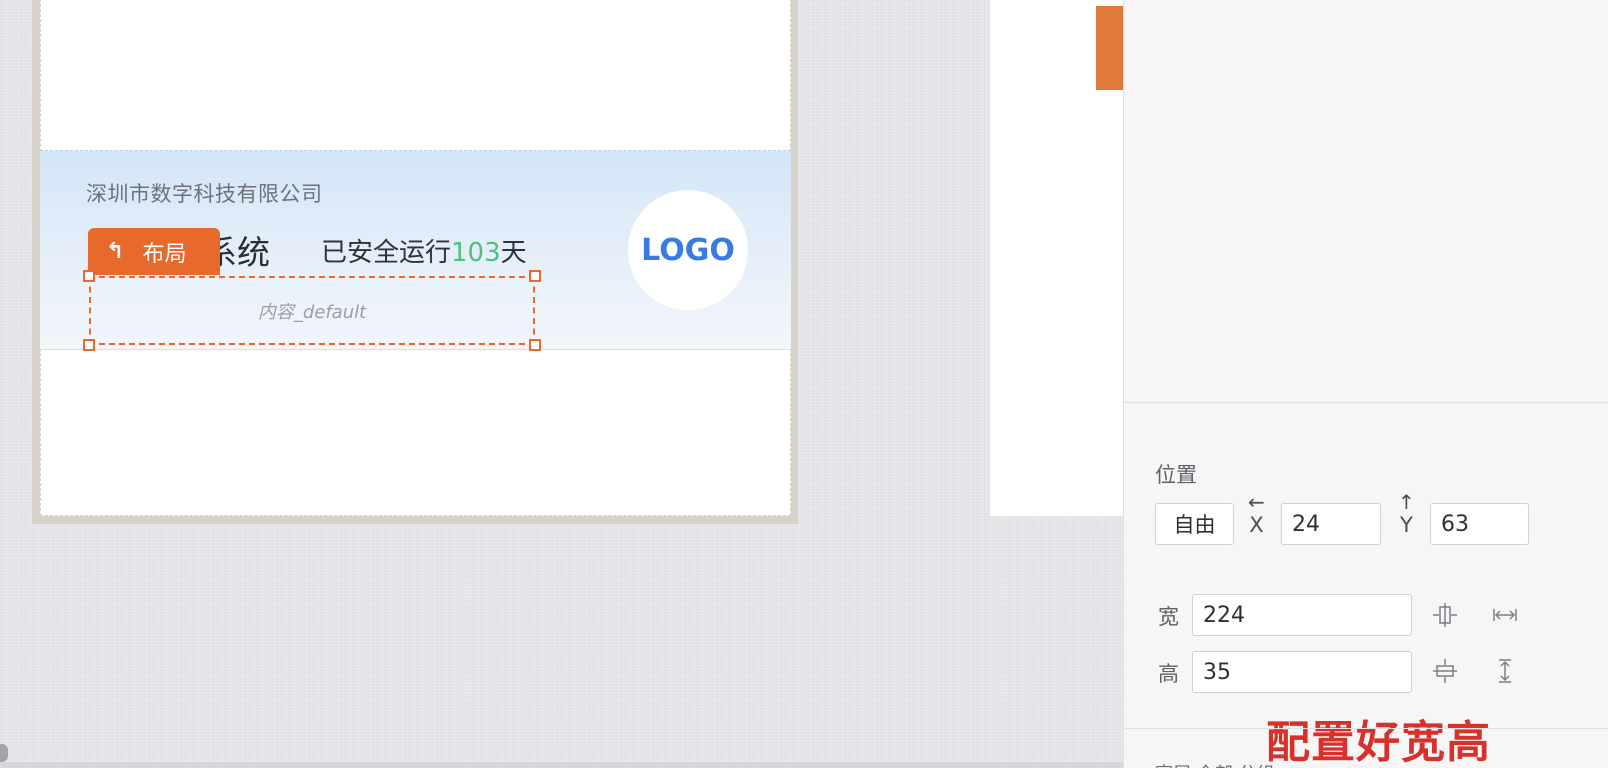  Describe the element at coordinates (1256, 525) in the screenshot. I see `x-label-text: X` at that location.